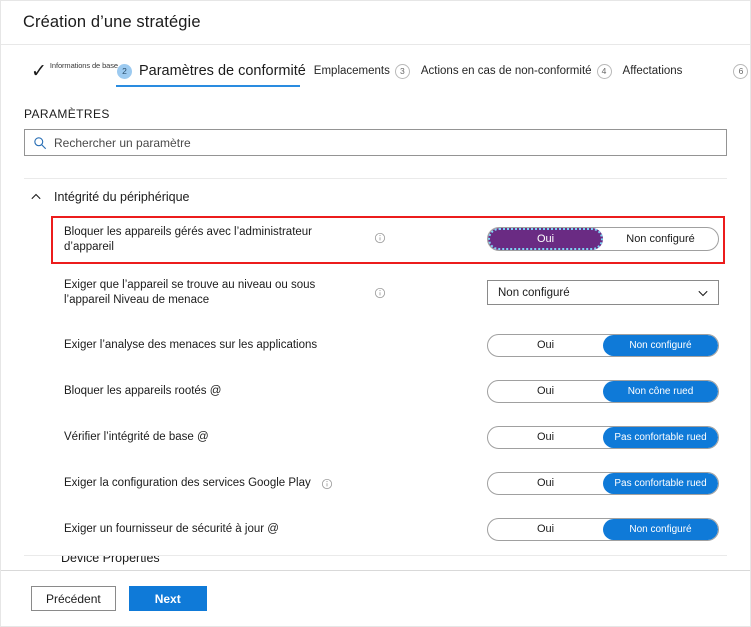  Describe the element at coordinates (36, 197) in the screenshot. I see `chevron-up-icon` at that location.